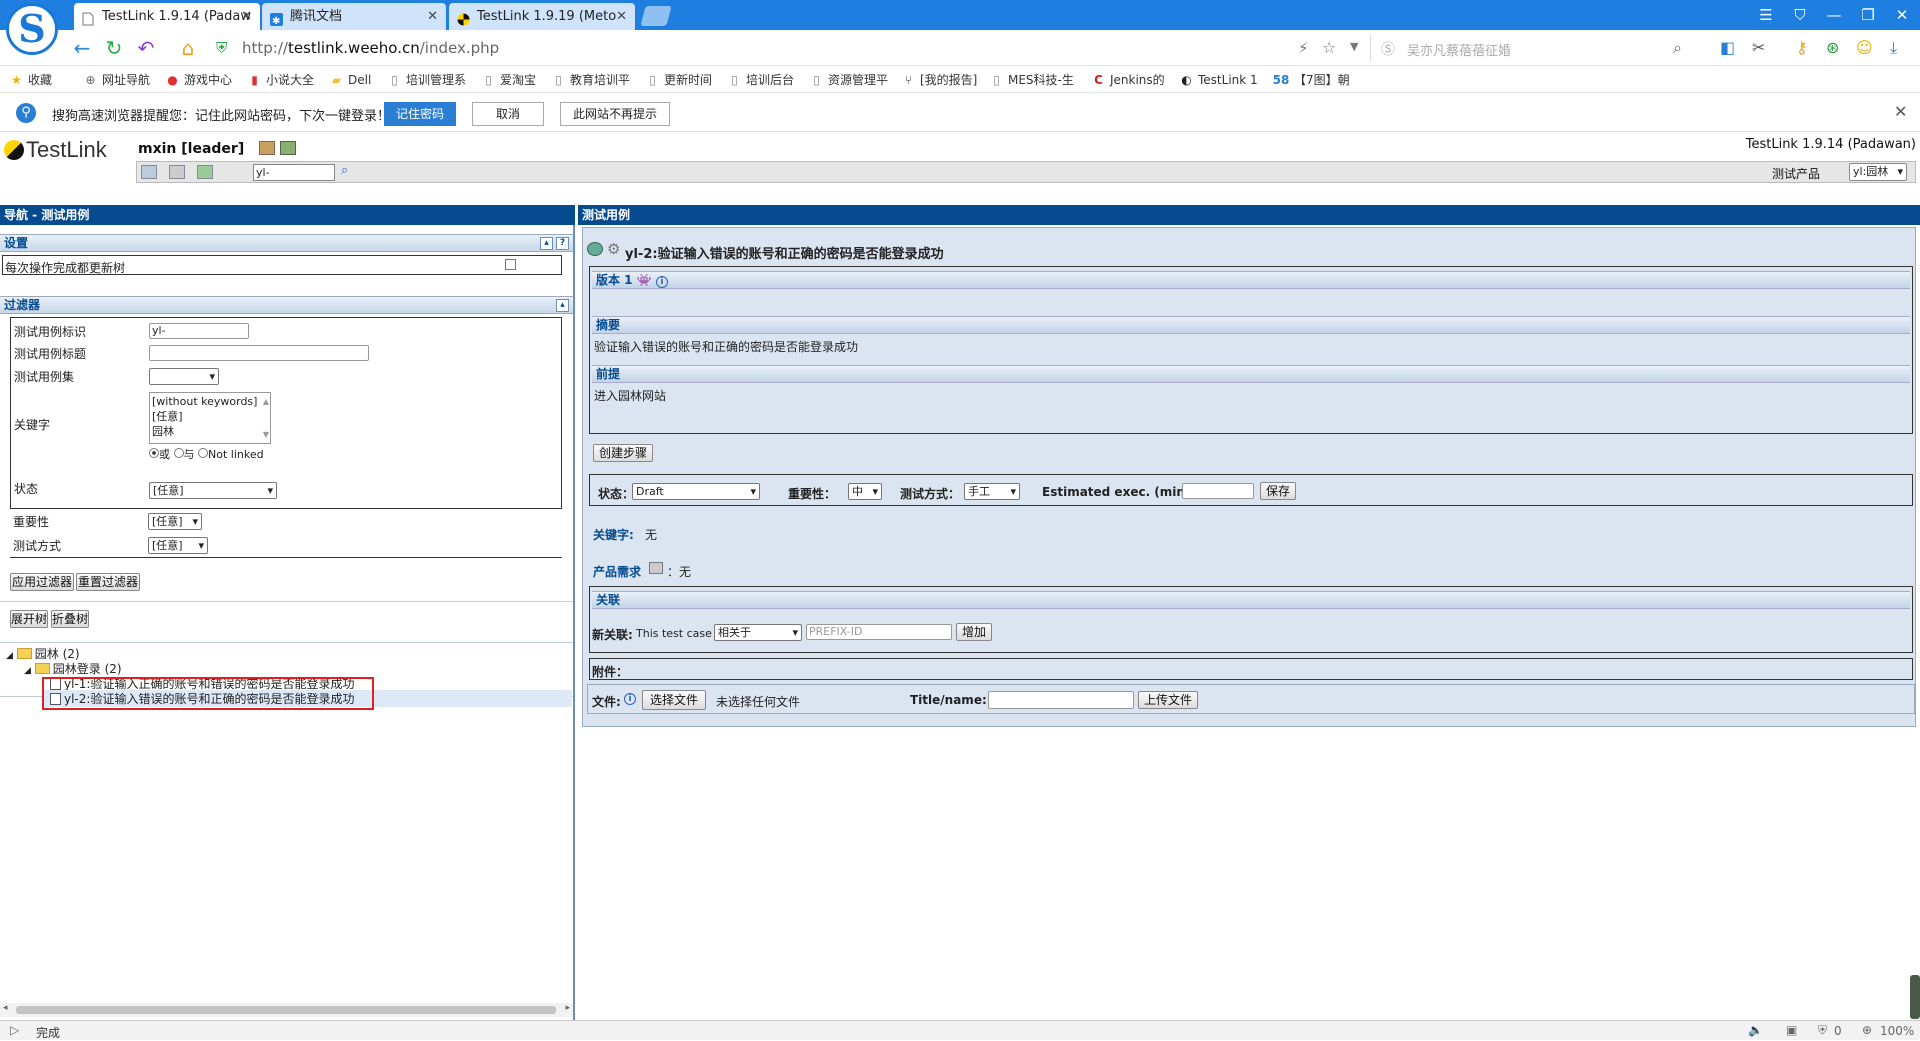 This screenshot has height=1041, width=1920. What do you see at coordinates (1755, 1030) in the screenshot?
I see `speaker-icon: 🔈` at bounding box center [1755, 1030].